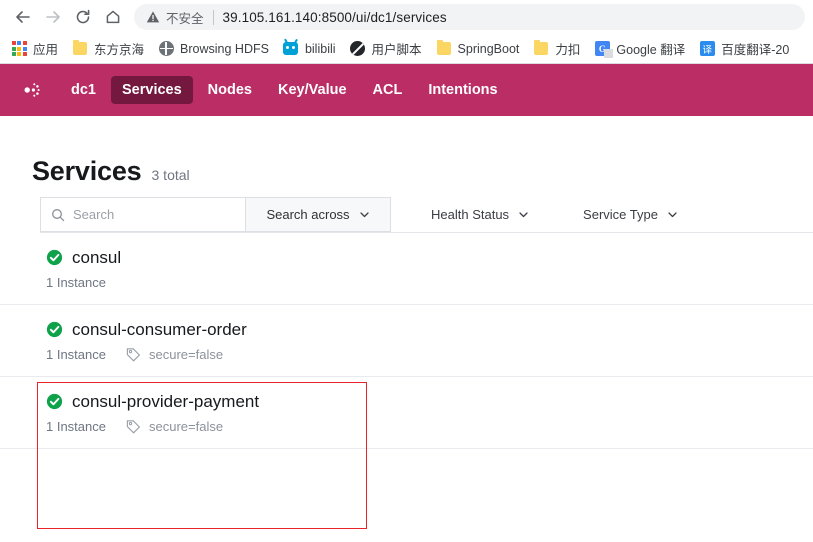 Image resolution: width=813 pixels, height=542 pixels. Describe the element at coordinates (159, 329) in the screenshot. I see `service-name: consul-consumer-order` at that location.